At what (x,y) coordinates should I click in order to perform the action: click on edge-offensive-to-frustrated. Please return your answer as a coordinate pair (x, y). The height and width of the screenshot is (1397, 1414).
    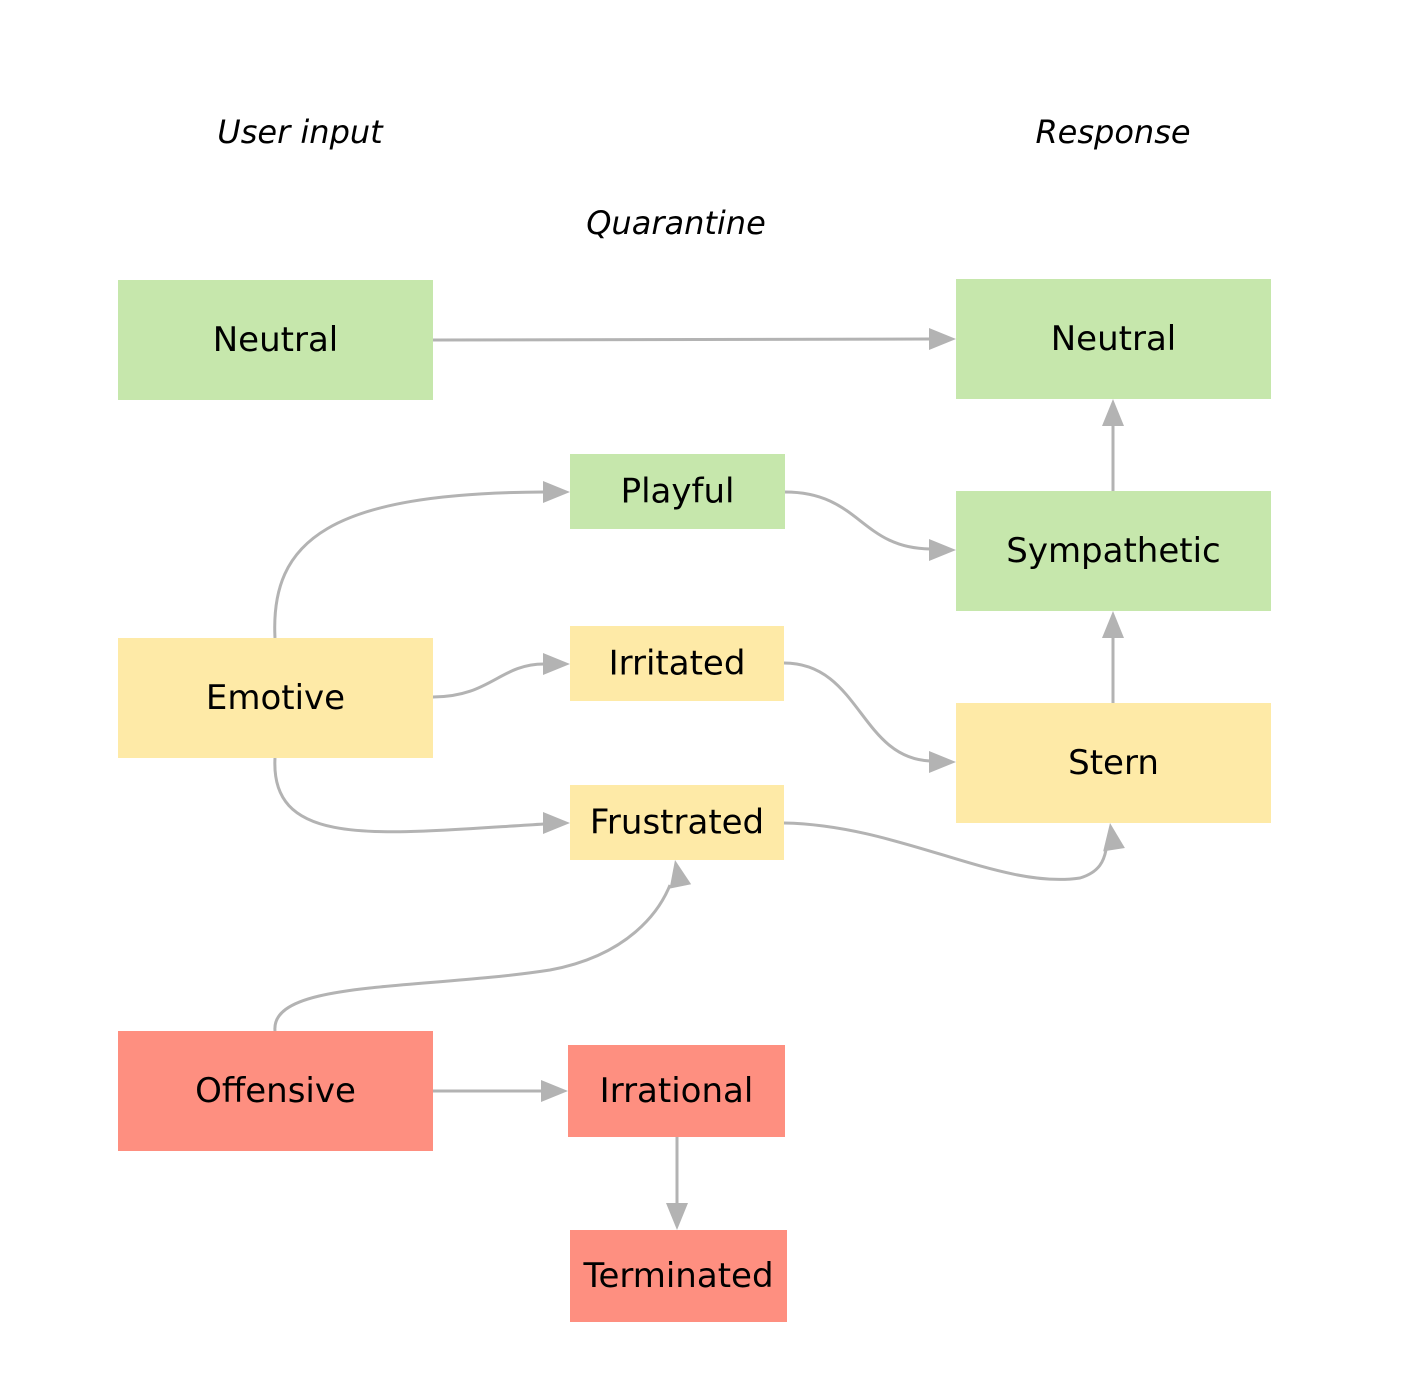
    Looking at the image, I should click on (482, 946).